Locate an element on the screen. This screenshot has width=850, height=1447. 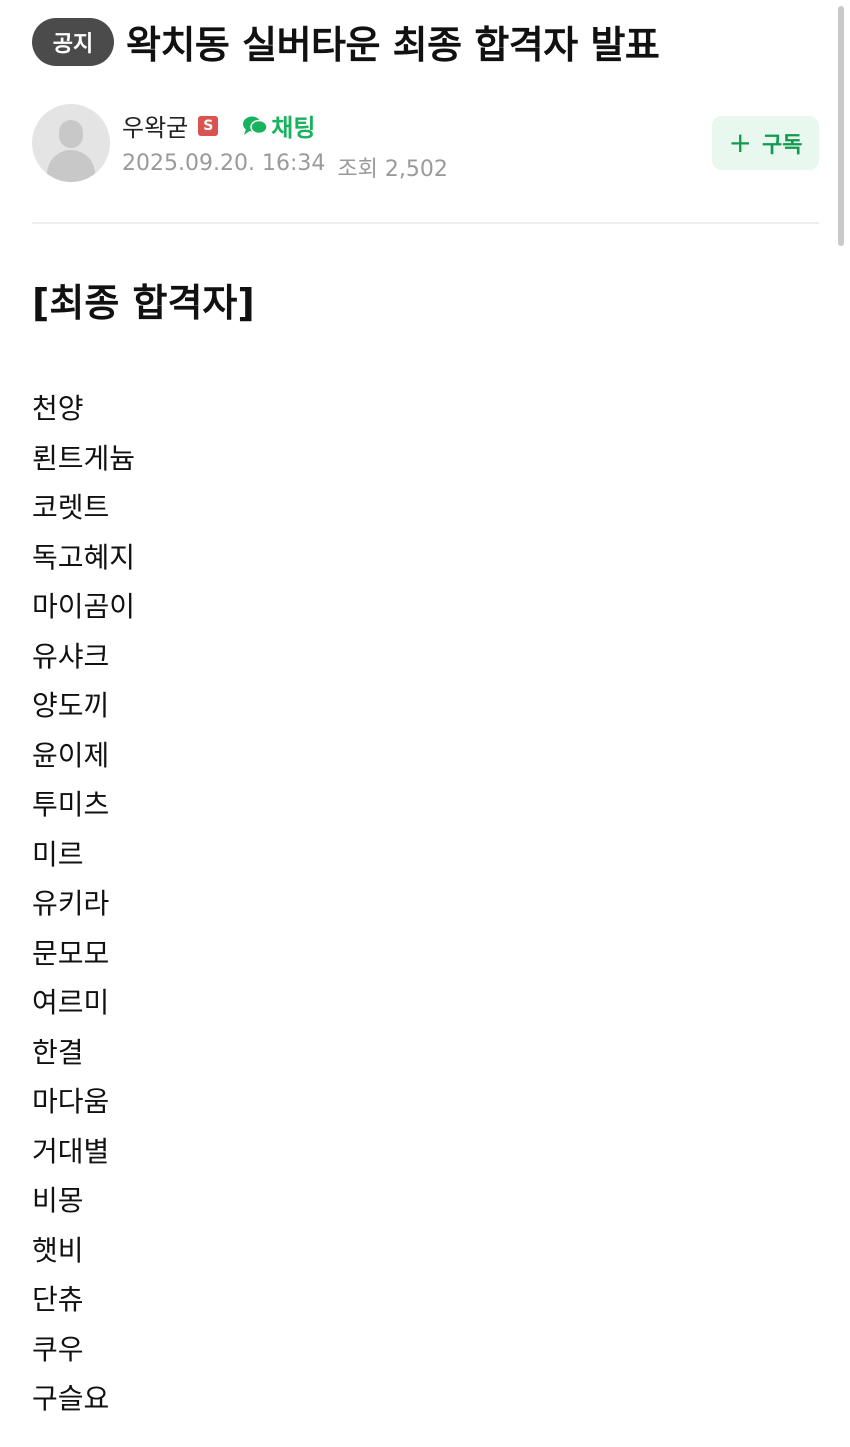
author-name: 우왁굳 is located at coordinates (155, 125).